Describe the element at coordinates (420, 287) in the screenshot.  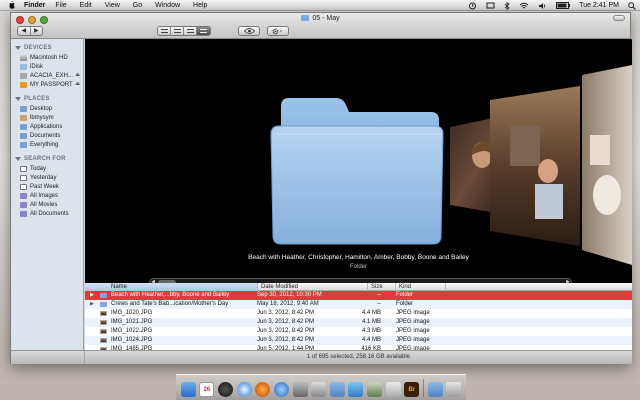
I see `column-header-kind: Kind` at that location.